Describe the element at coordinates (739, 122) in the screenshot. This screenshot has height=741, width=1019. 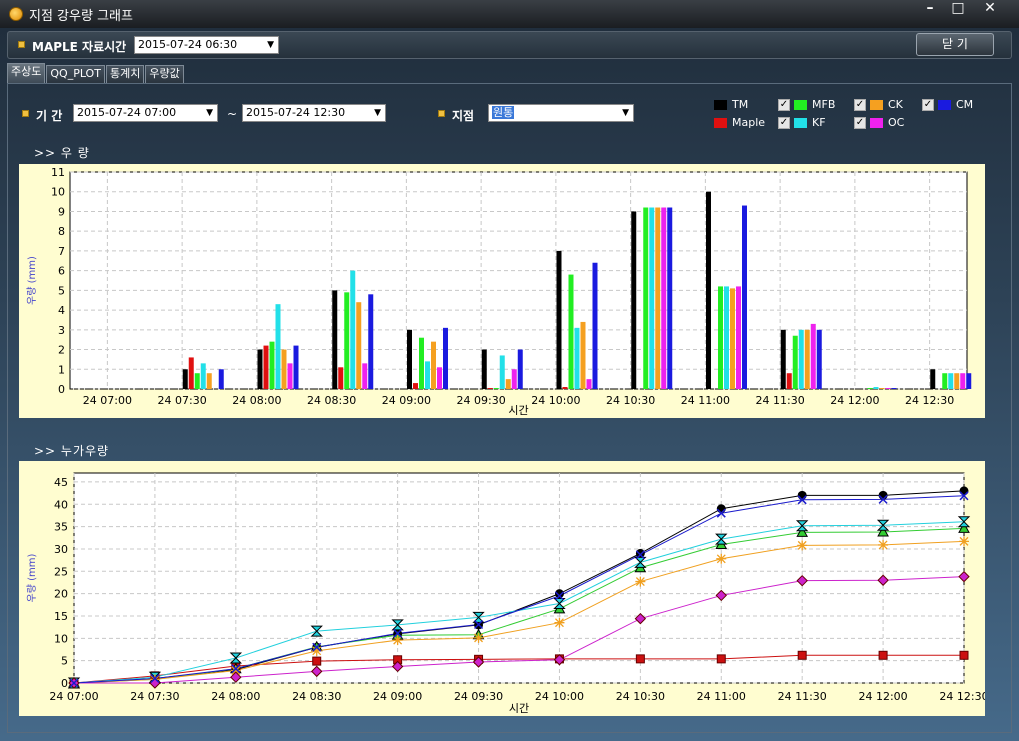
I see `legend-item-maple: Maple` at that location.